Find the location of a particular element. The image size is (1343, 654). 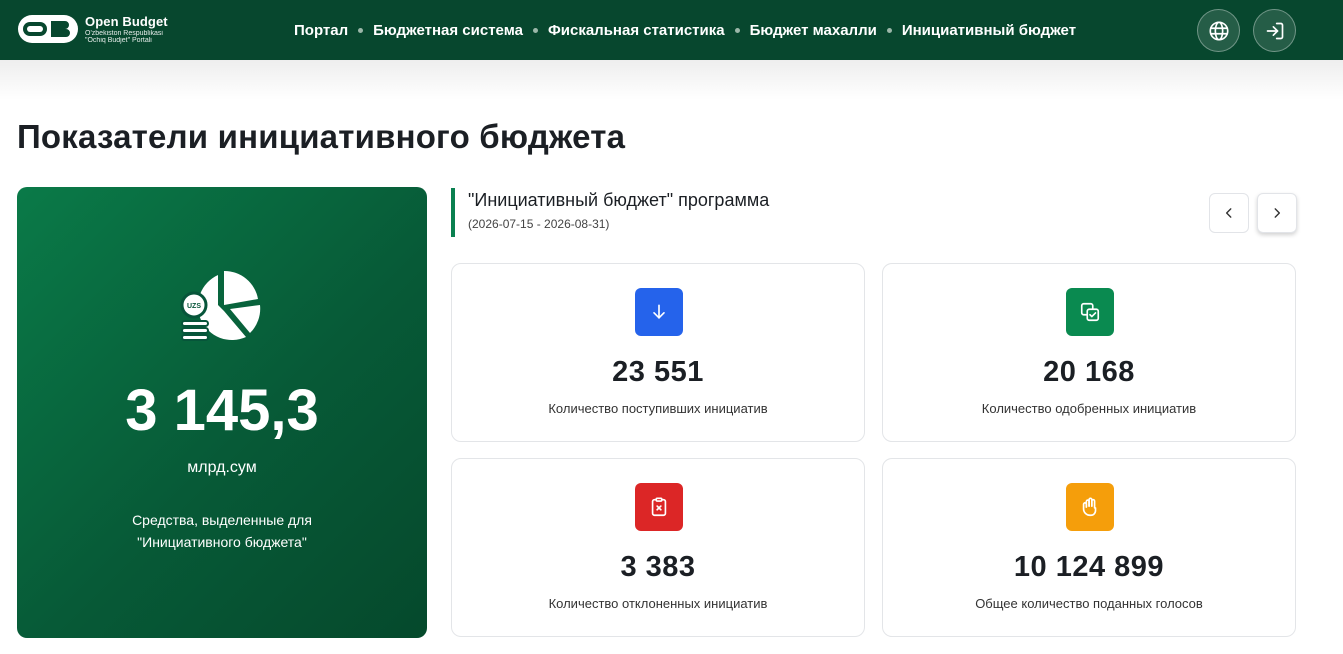

previous-button is located at coordinates (1229, 213).